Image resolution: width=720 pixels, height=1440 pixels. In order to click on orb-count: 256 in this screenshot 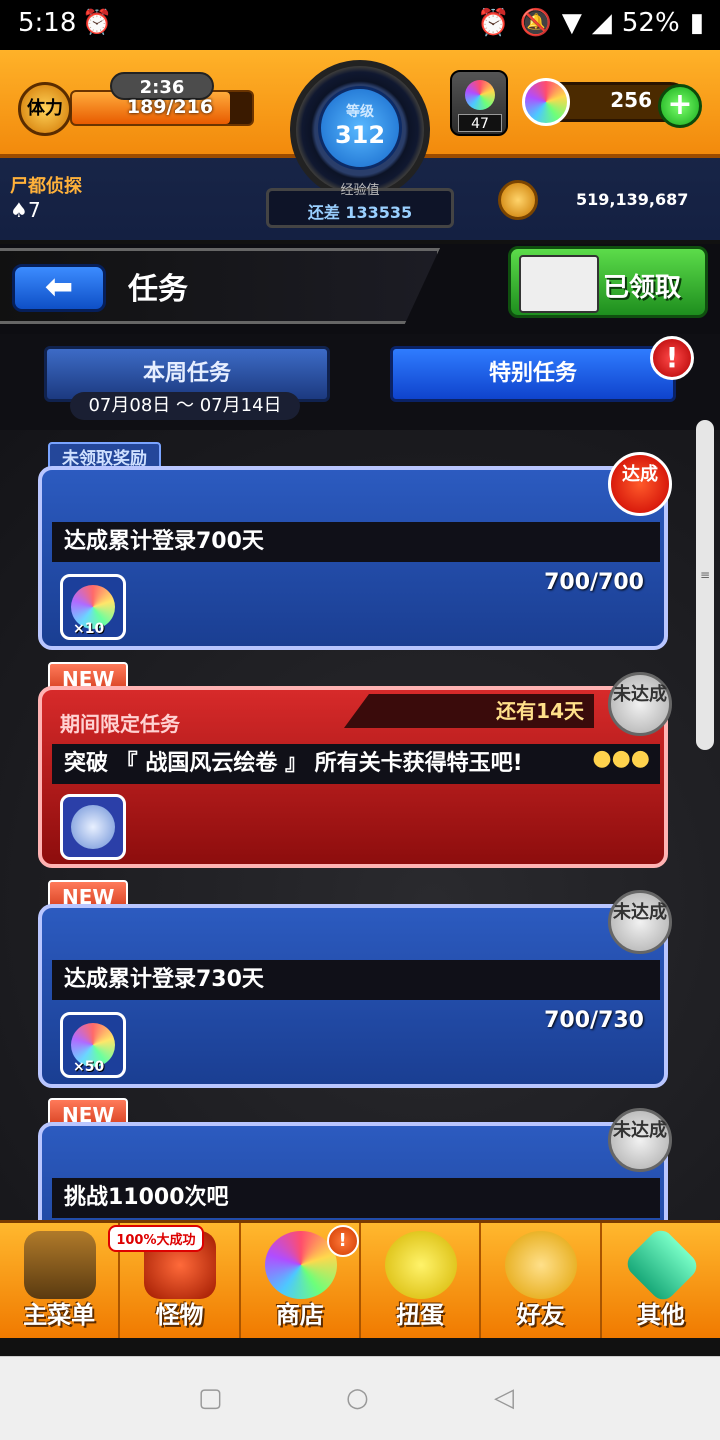, I will do `click(631, 100)`.